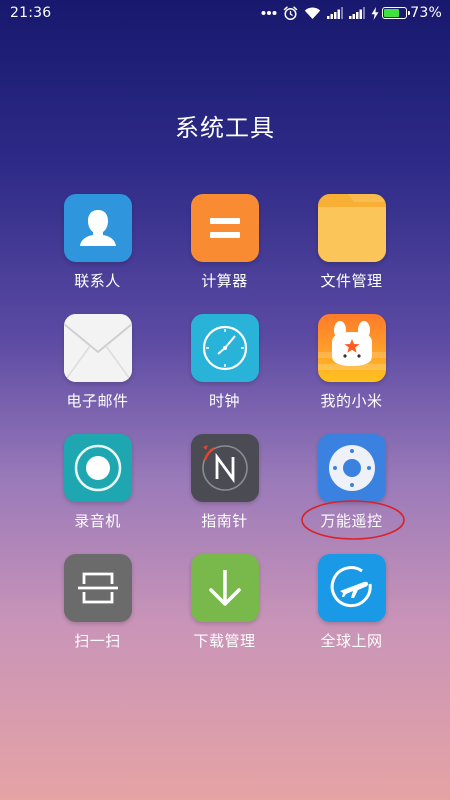  I want to click on app-global-internet: 全球上网, so click(351, 614).